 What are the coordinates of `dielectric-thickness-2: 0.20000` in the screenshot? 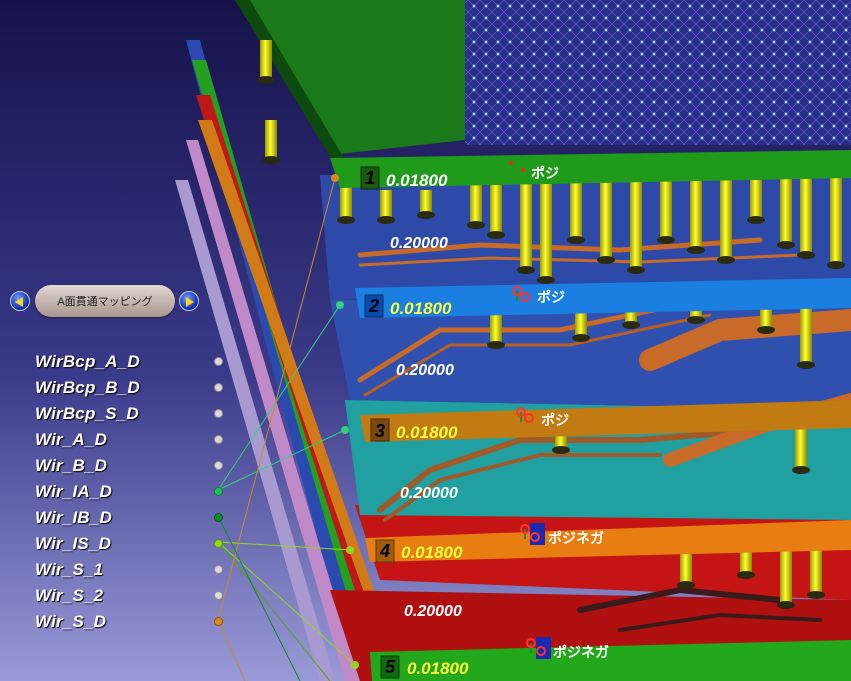 It's located at (425, 370).